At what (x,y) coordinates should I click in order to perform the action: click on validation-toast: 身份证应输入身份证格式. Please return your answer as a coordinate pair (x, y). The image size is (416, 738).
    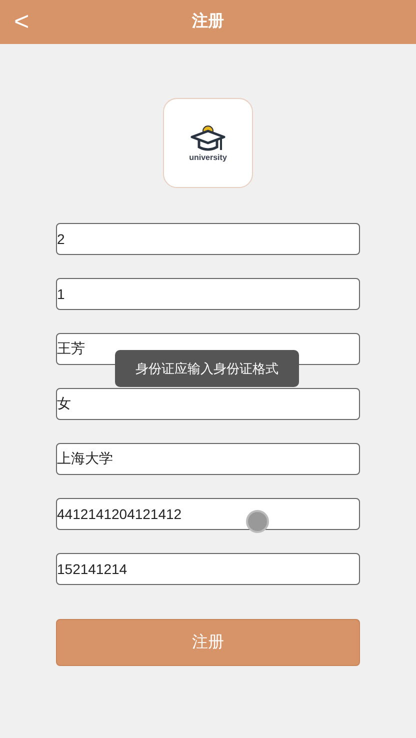
    Looking at the image, I should click on (207, 368).